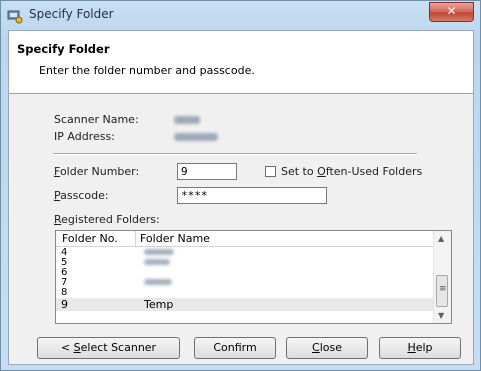  Describe the element at coordinates (235, 348) in the screenshot. I see `confirm-button: Confirm` at that location.